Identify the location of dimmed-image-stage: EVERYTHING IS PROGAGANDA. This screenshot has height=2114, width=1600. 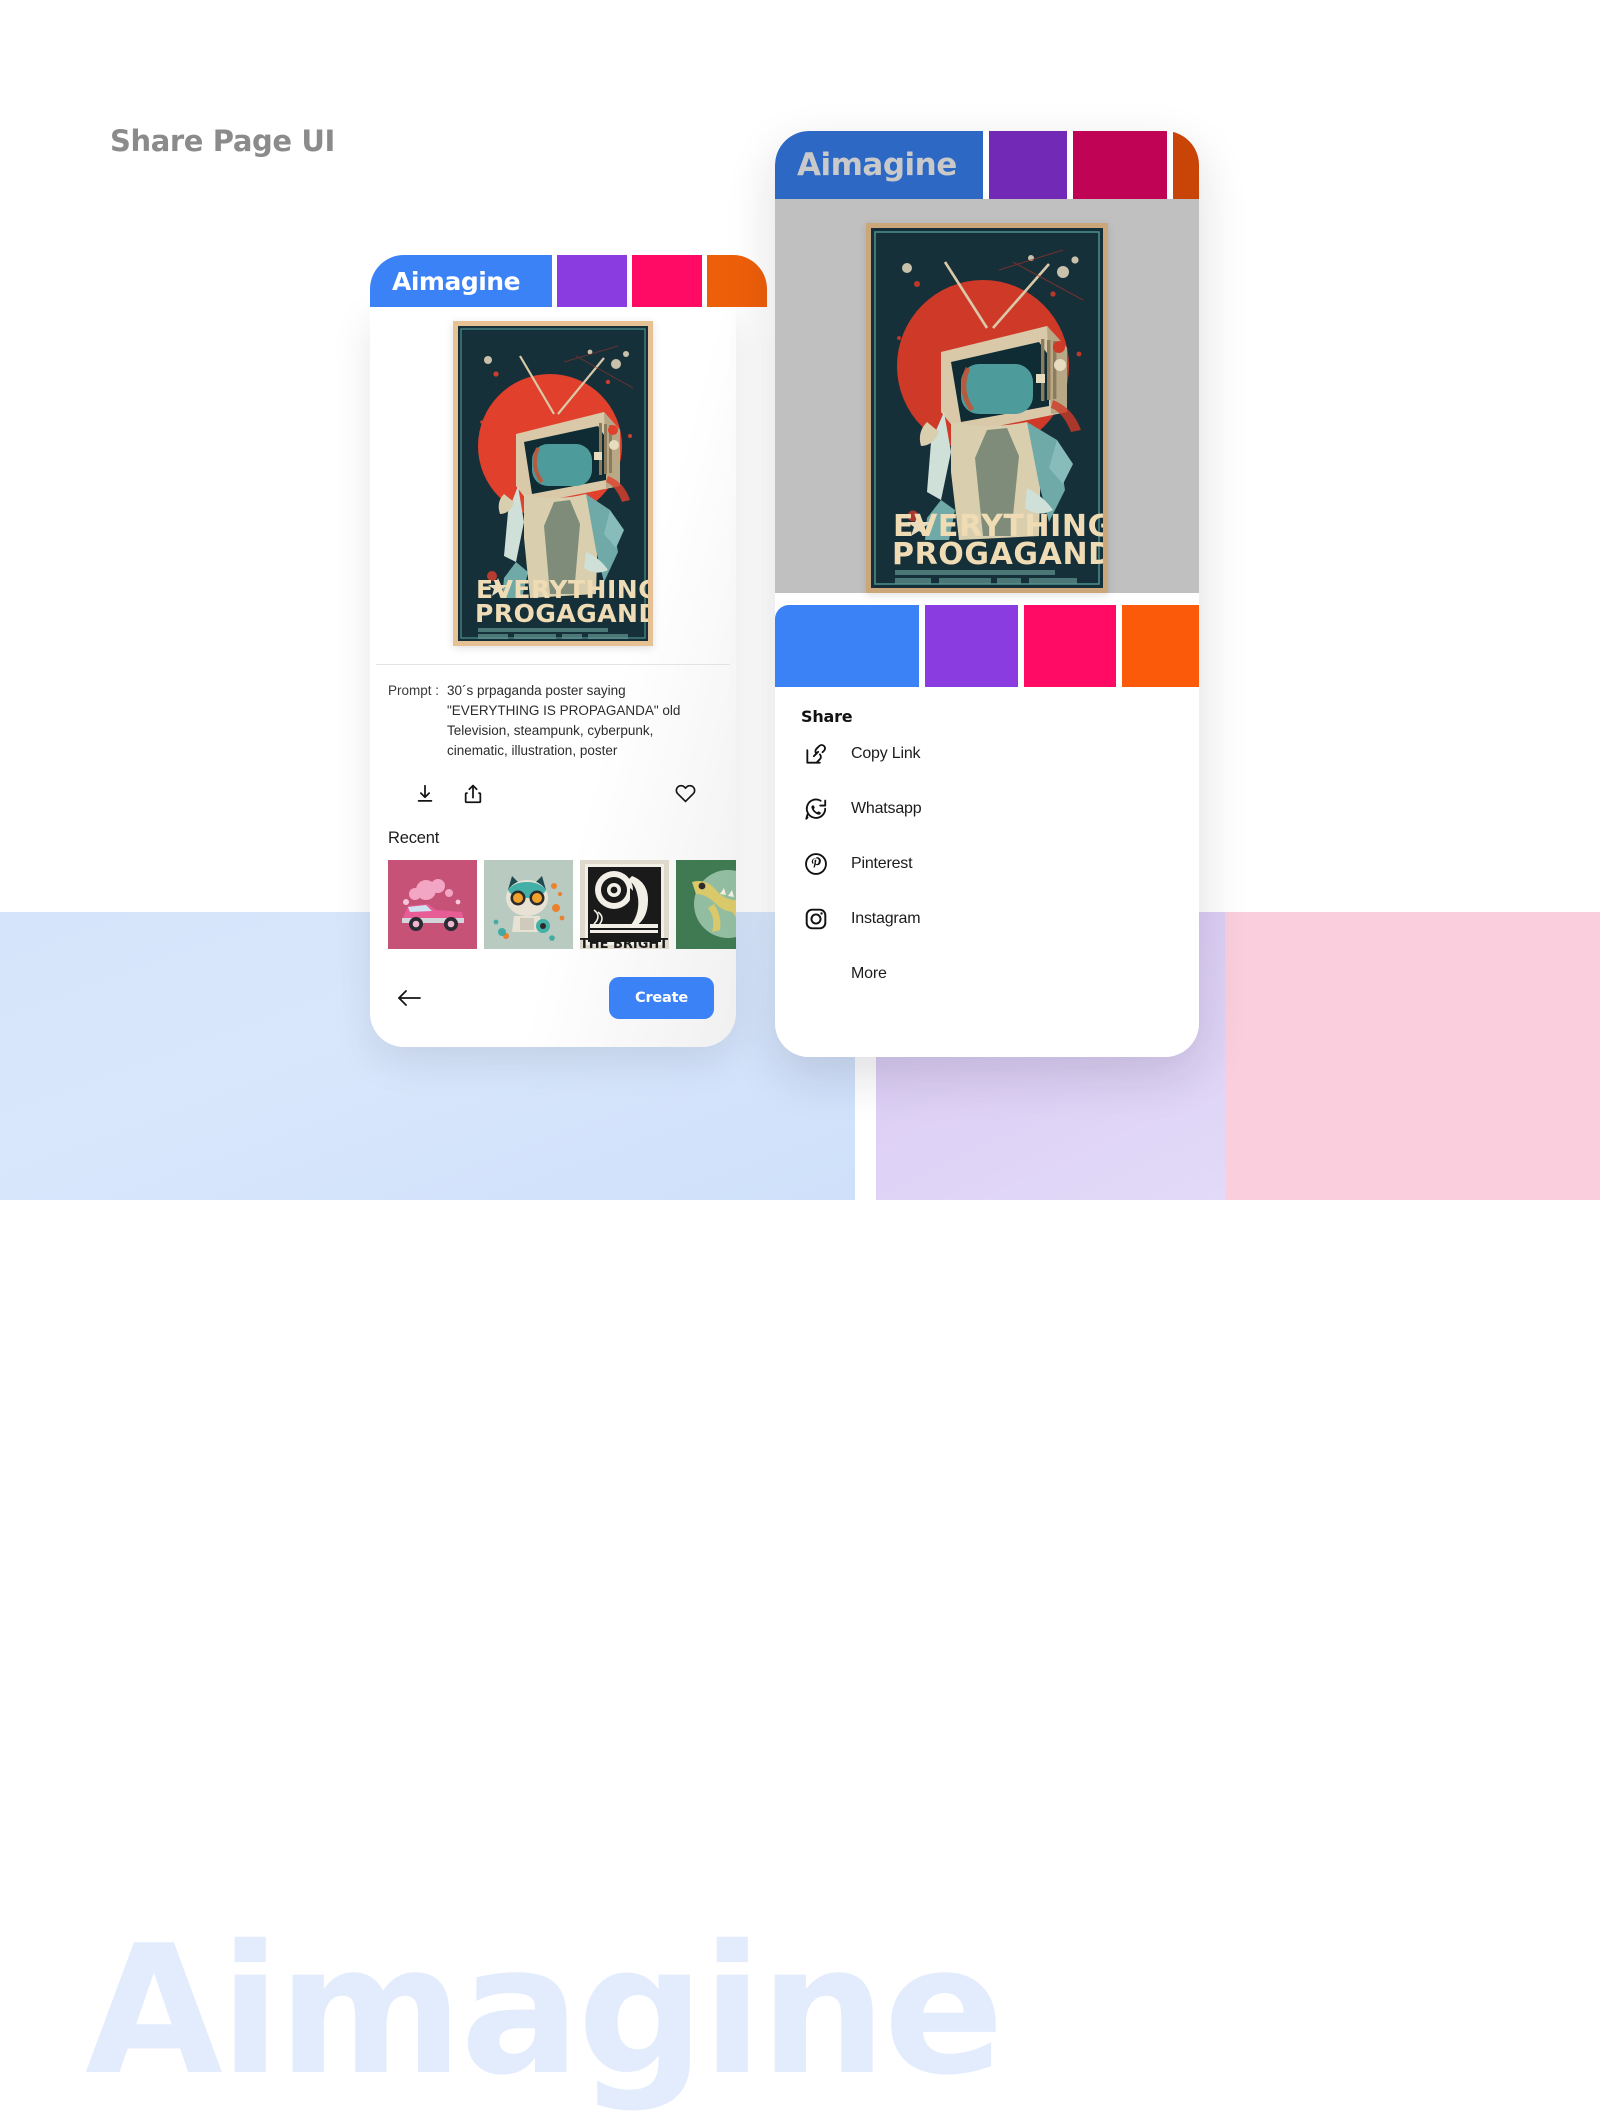
(987, 396).